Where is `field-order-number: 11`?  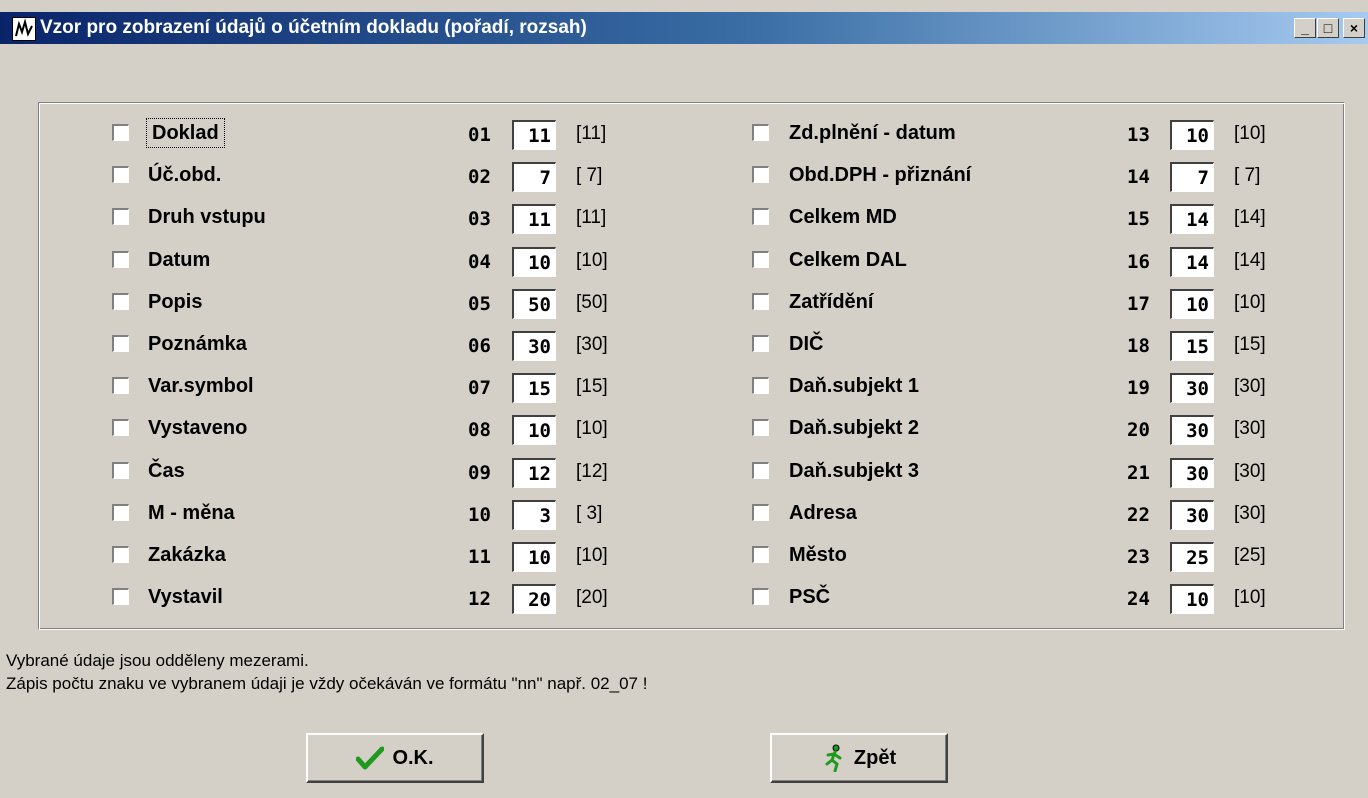
field-order-number: 11 is located at coordinates (479, 557).